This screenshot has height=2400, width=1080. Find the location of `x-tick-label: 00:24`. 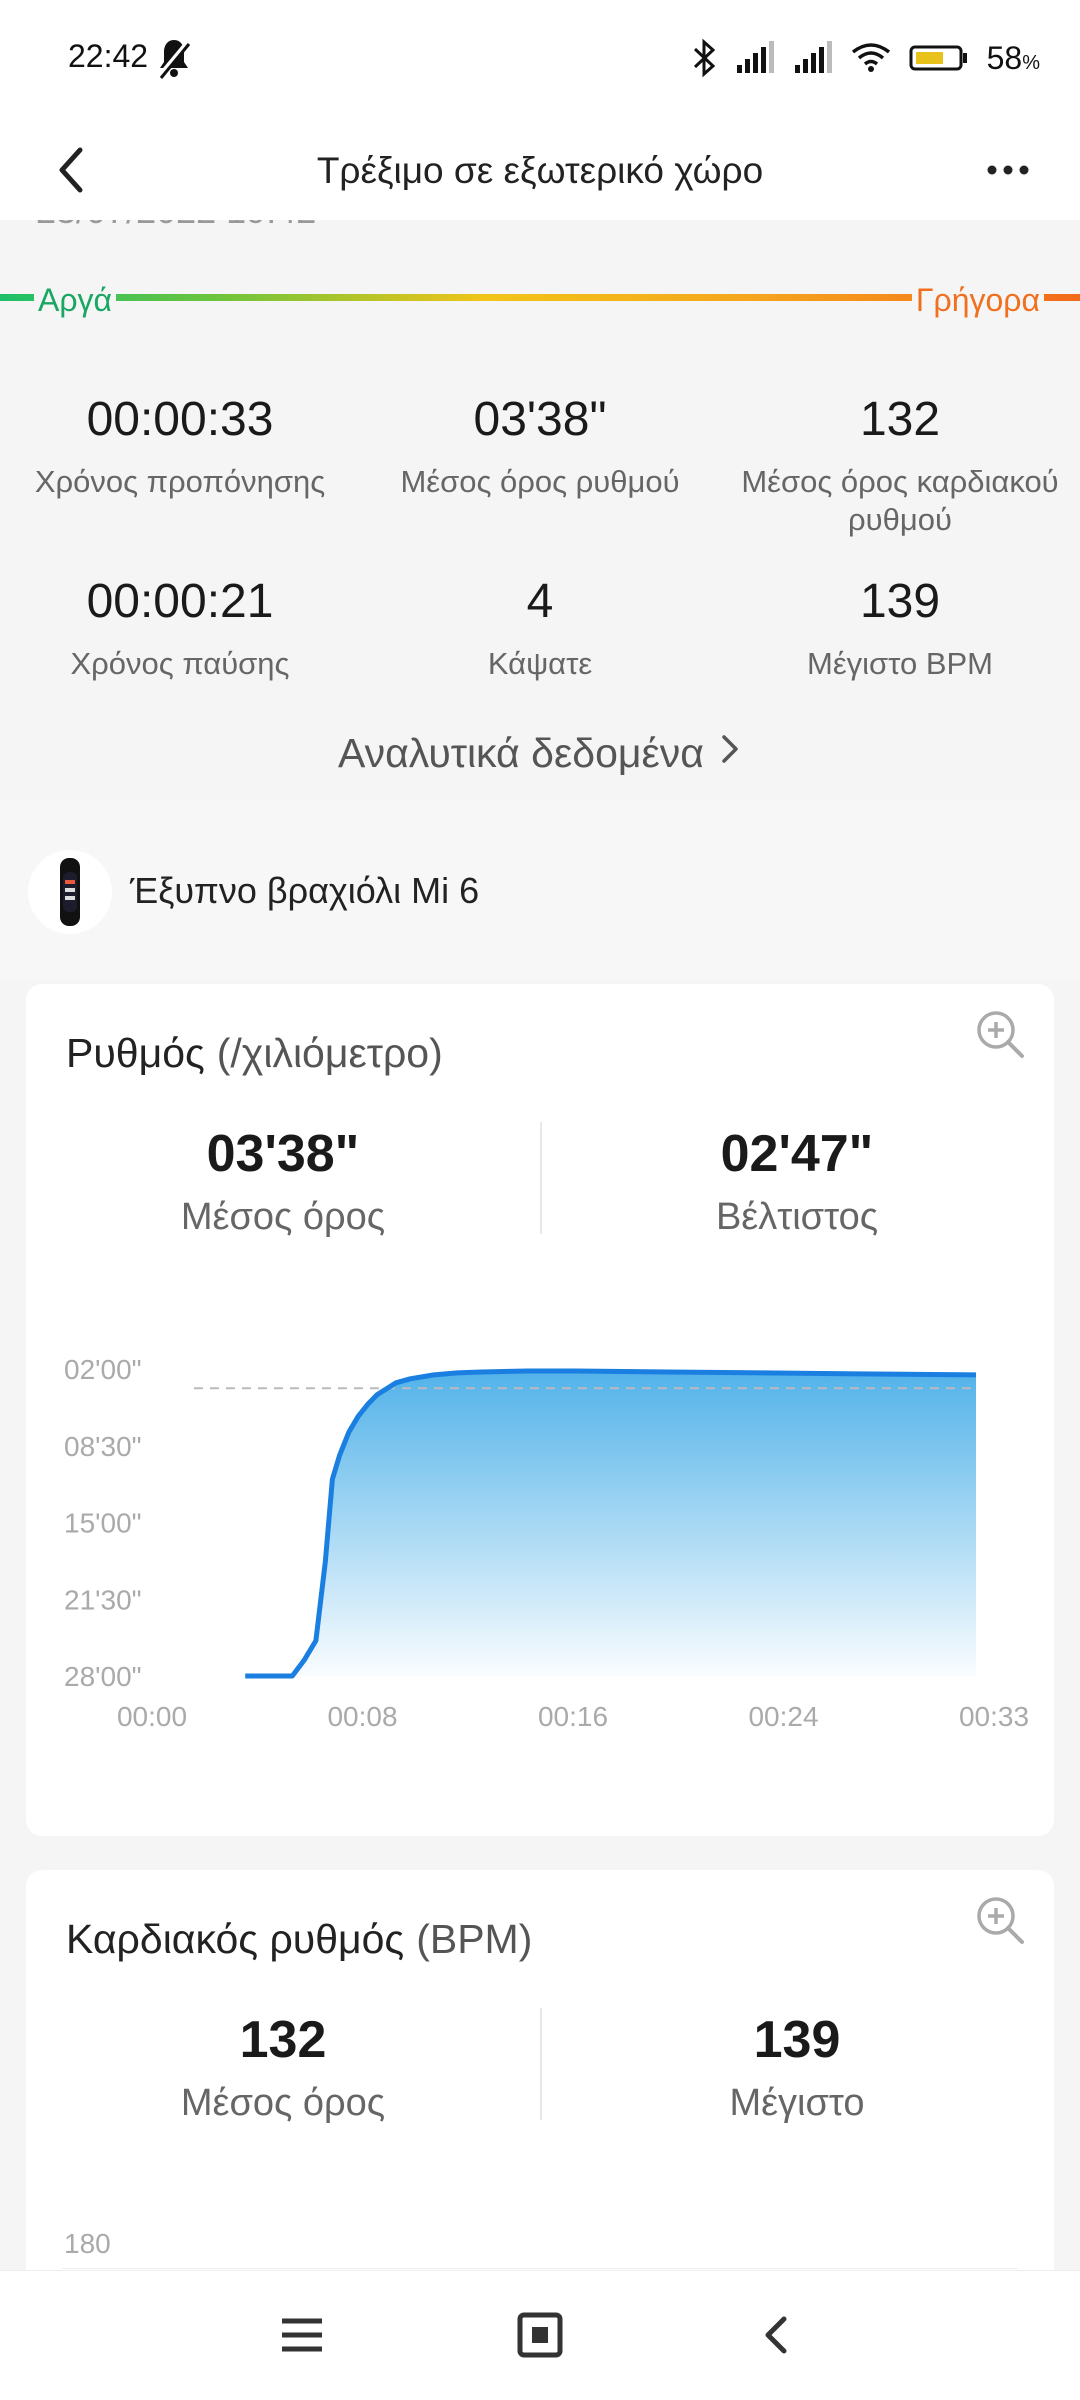

x-tick-label: 00:24 is located at coordinates (783, 1716).